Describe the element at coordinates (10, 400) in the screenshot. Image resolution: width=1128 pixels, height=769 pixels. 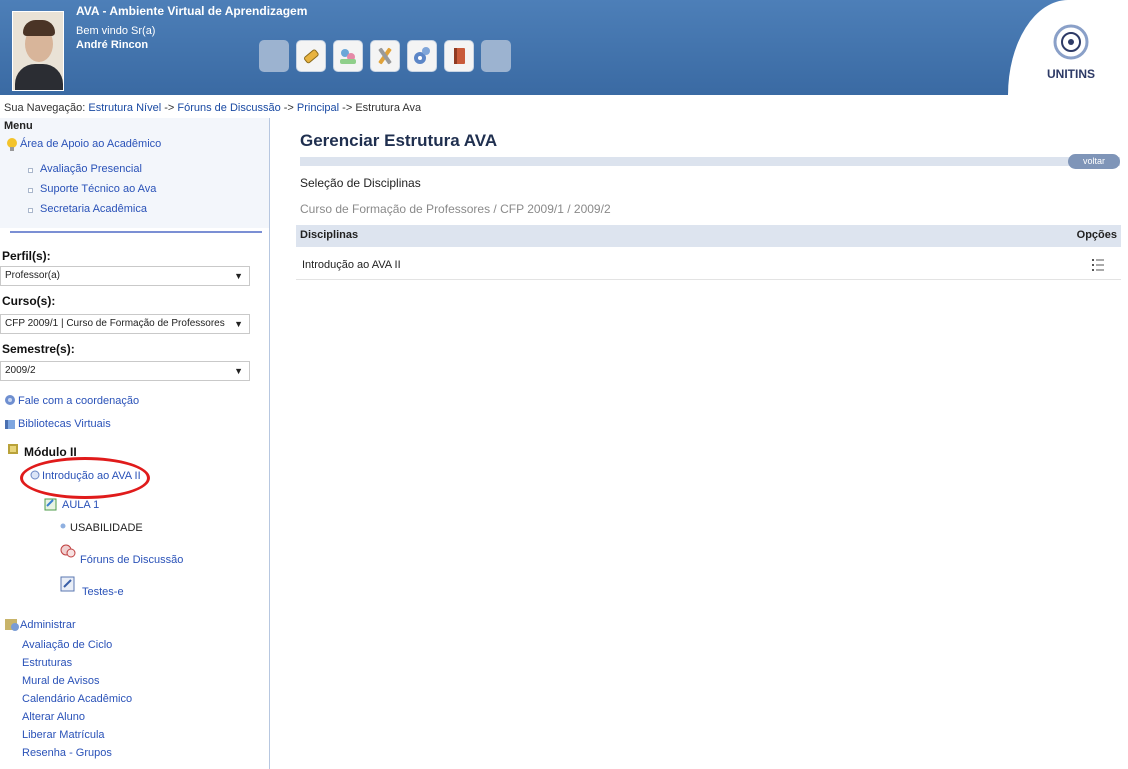
I see `globe-icon` at that location.